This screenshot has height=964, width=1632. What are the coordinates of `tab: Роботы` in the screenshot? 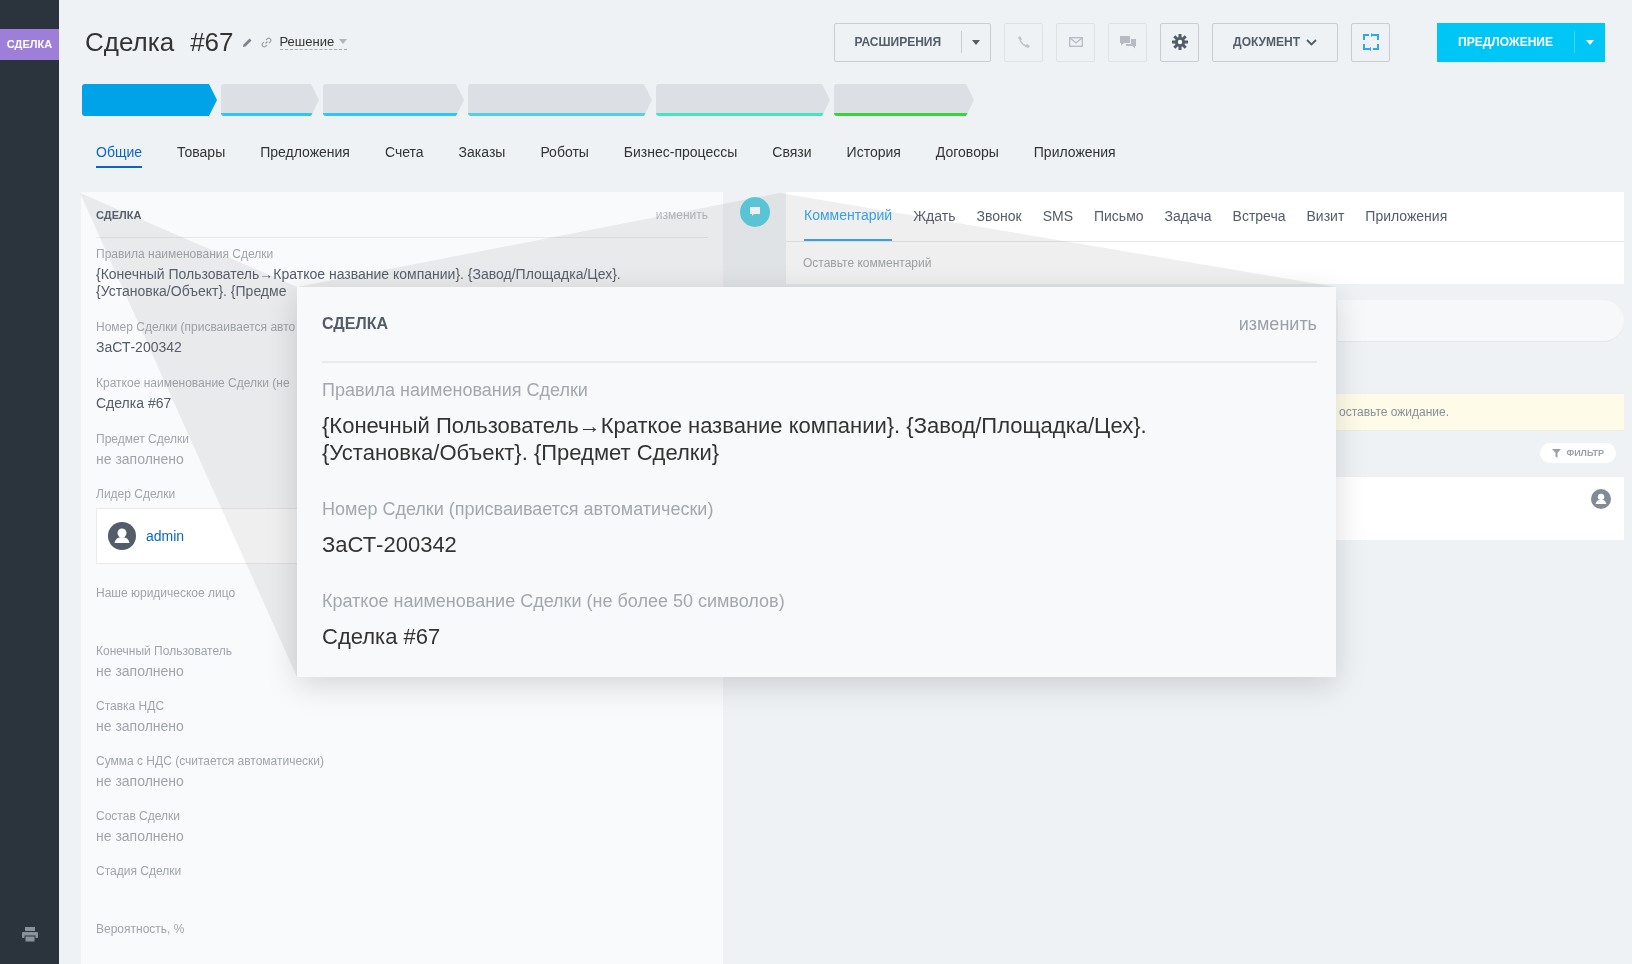 It's located at (564, 155).